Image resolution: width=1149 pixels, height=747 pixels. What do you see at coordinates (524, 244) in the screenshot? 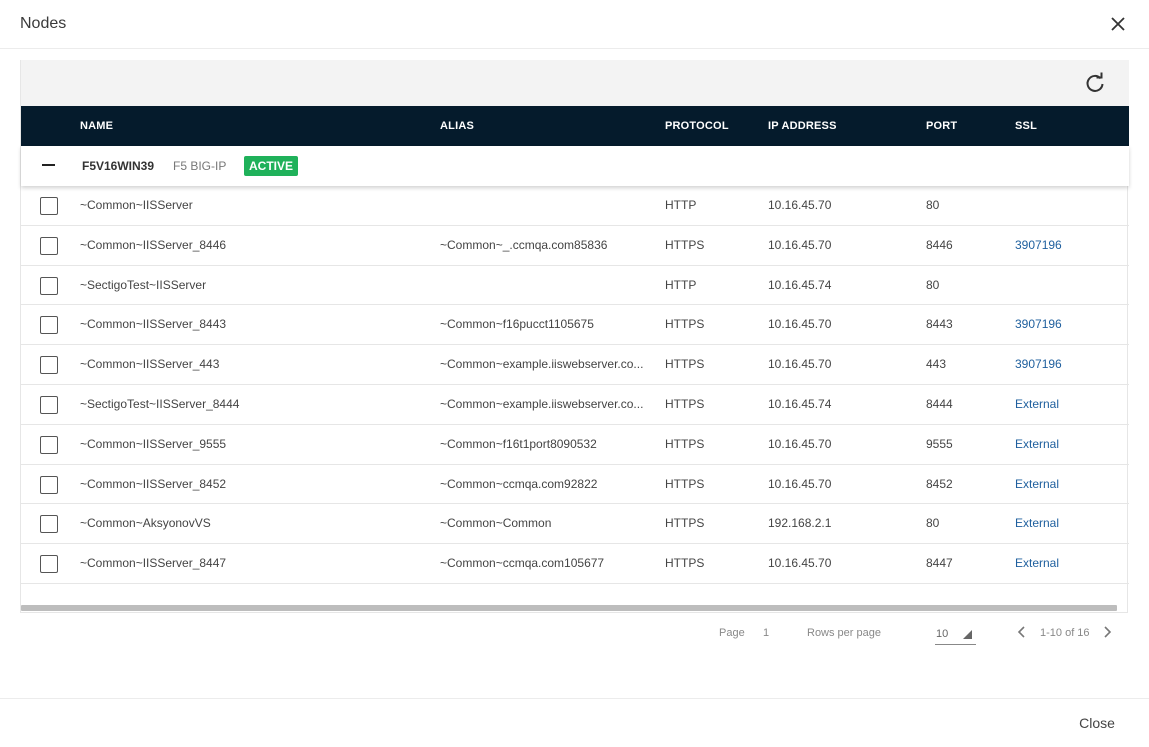
I see `cell-alias: ~Common~_.ccmqa.com85836` at bounding box center [524, 244].